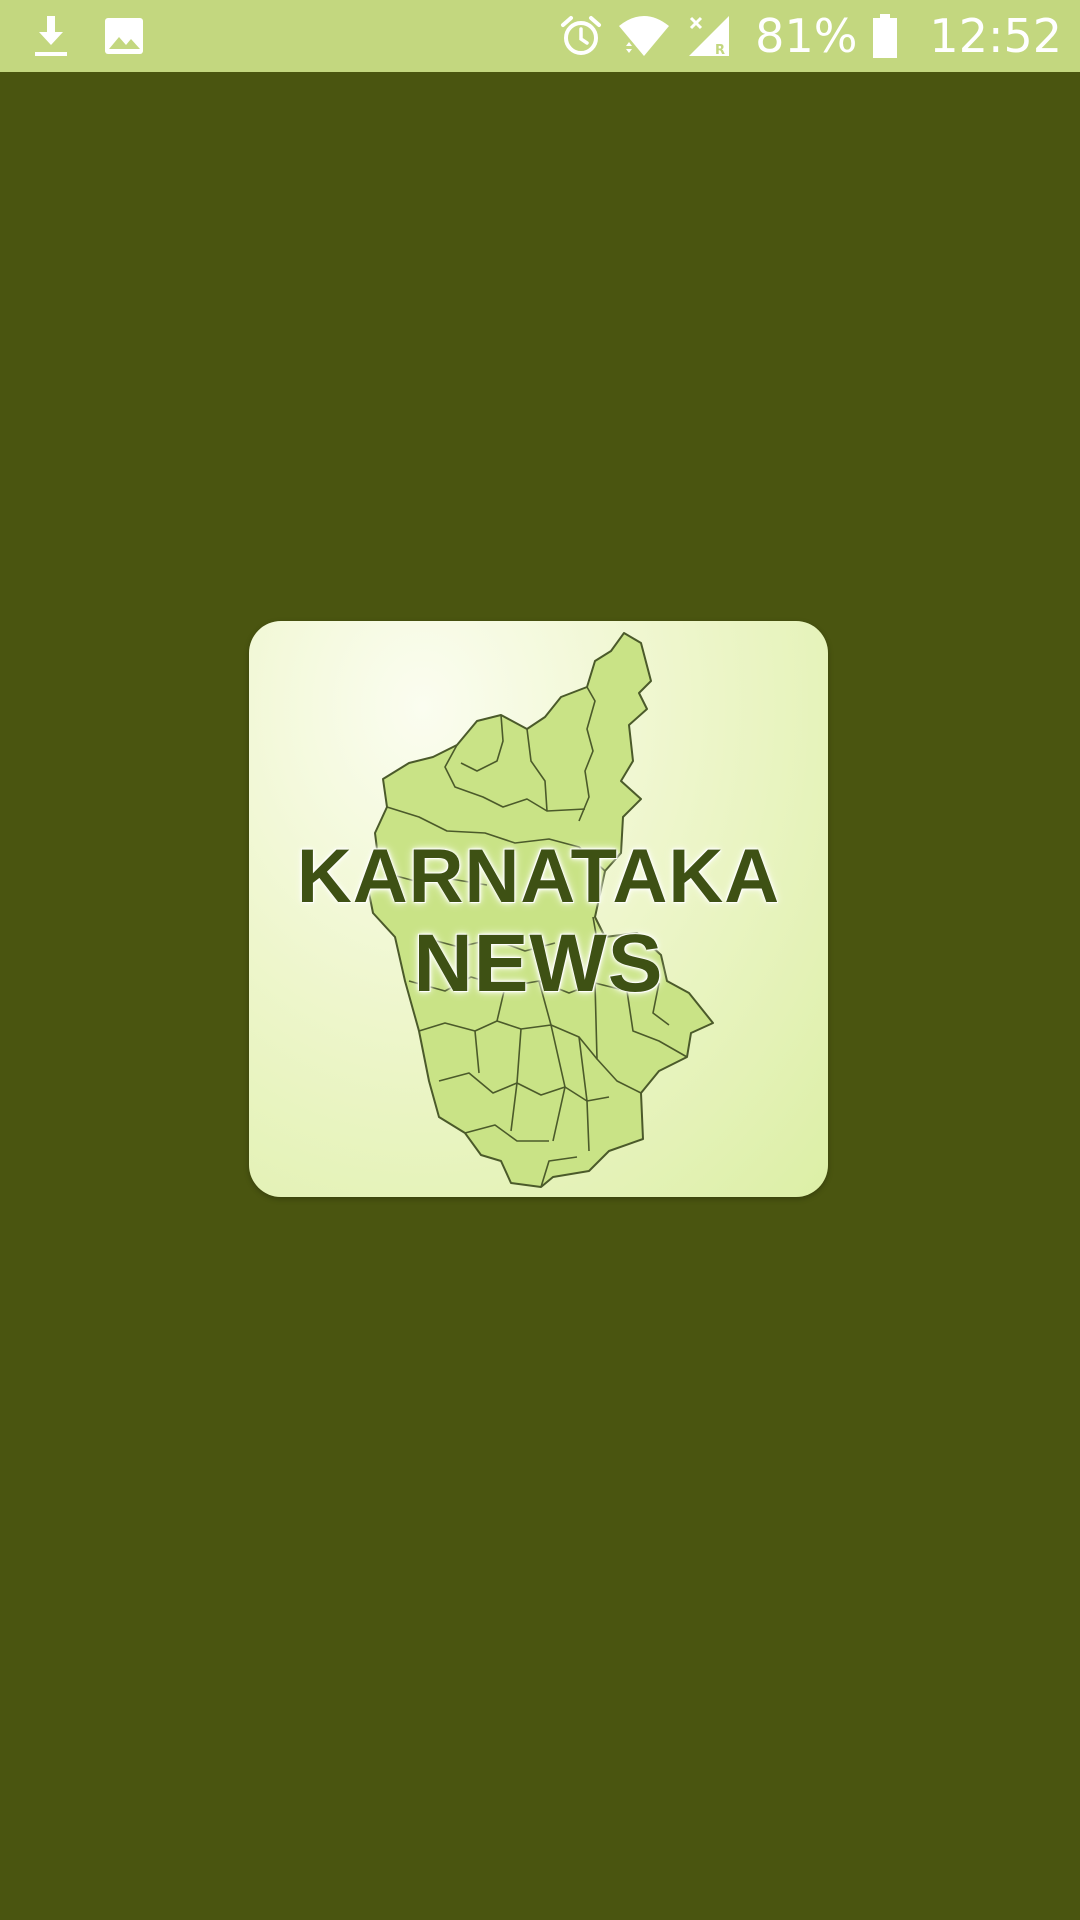 This screenshot has height=1920, width=1080. What do you see at coordinates (806, 36) in the screenshot?
I see `battery-percentage: 81%` at bounding box center [806, 36].